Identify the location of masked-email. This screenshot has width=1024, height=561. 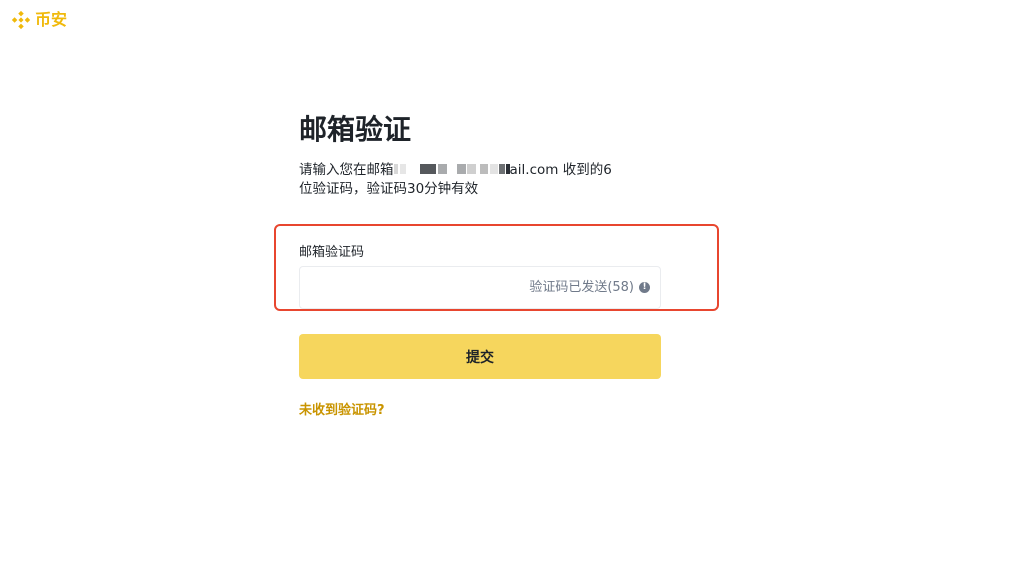
(451, 168).